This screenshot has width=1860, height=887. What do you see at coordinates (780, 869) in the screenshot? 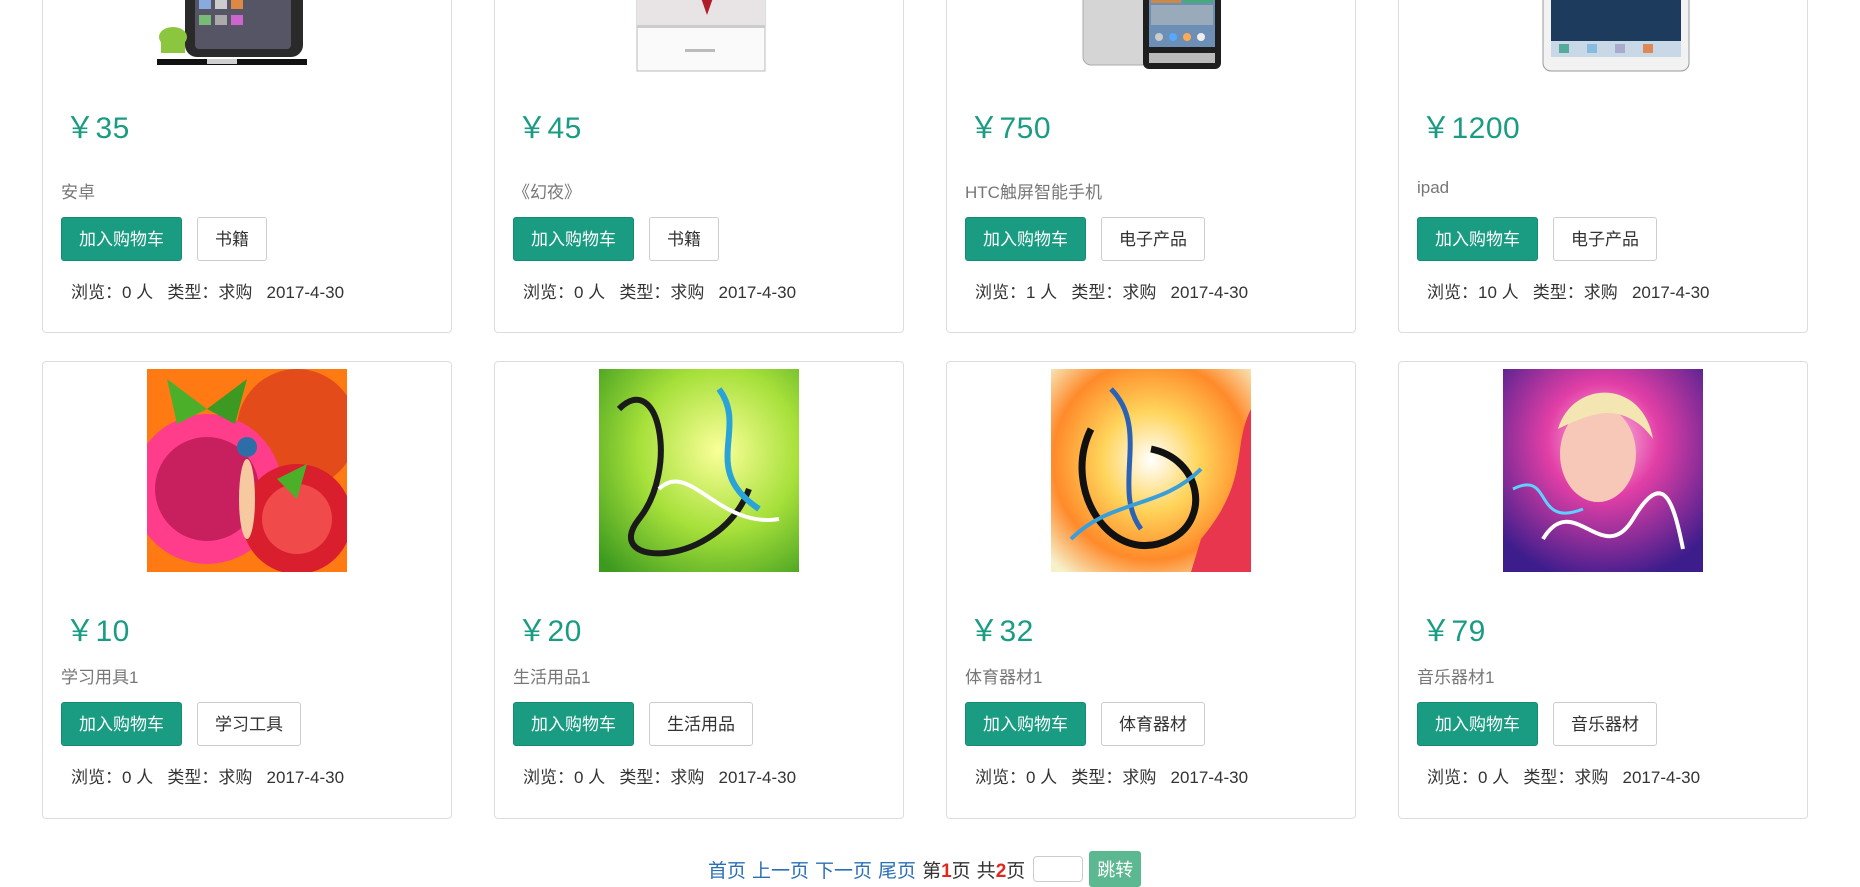
I see `prev-page-link: 上一页` at bounding box center [780, 869].